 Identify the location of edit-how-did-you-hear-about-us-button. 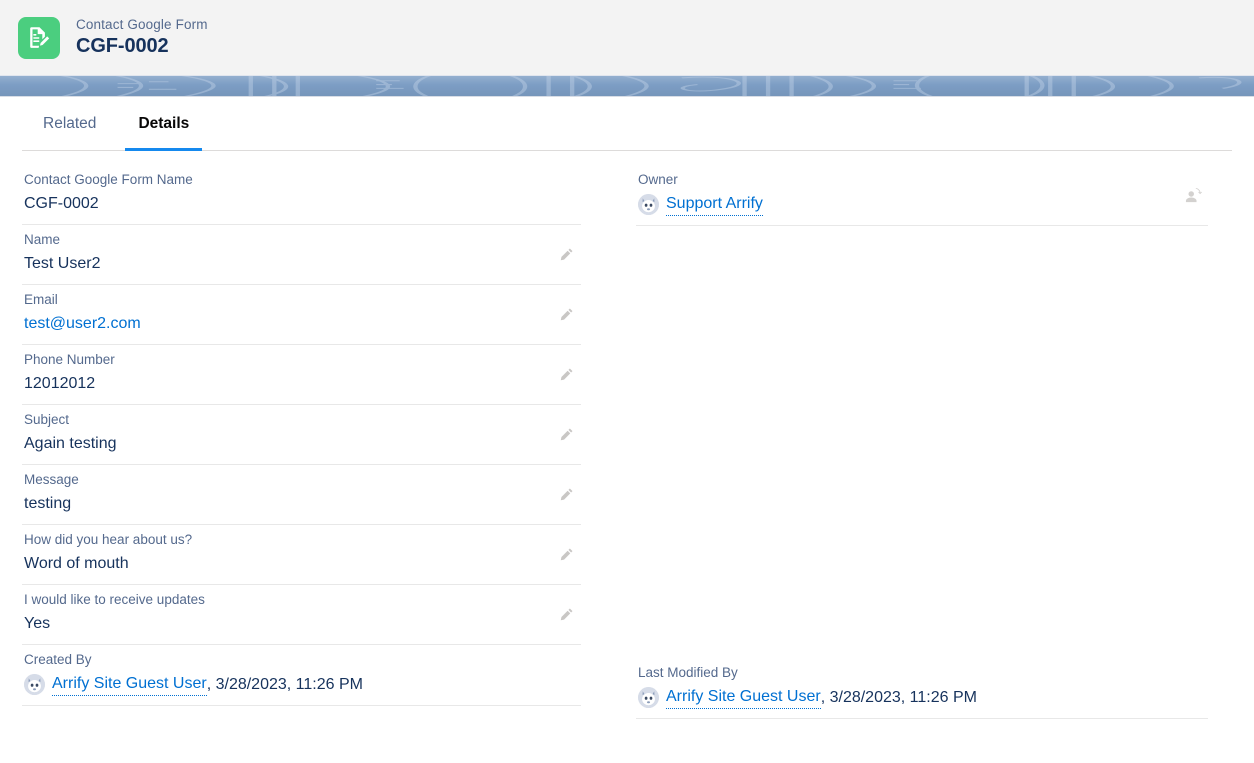
(566, 555).